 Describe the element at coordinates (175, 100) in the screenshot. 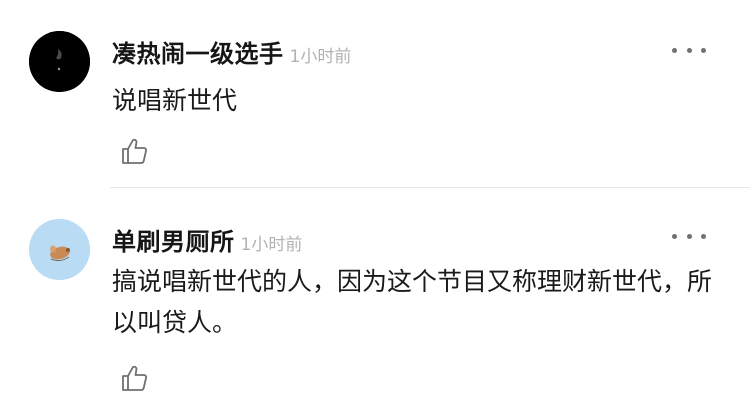

I see `comment-text: 说唱新世代` at that location.